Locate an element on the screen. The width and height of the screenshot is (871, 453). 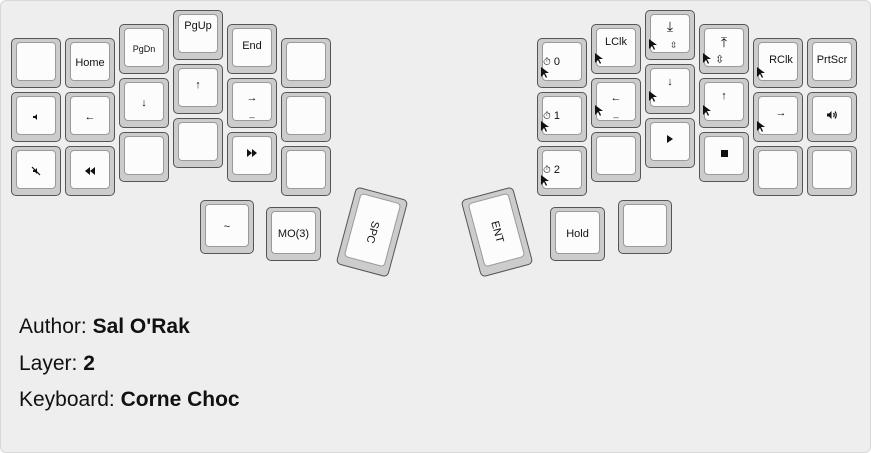
play-icon is located at coordinates (670, 143).